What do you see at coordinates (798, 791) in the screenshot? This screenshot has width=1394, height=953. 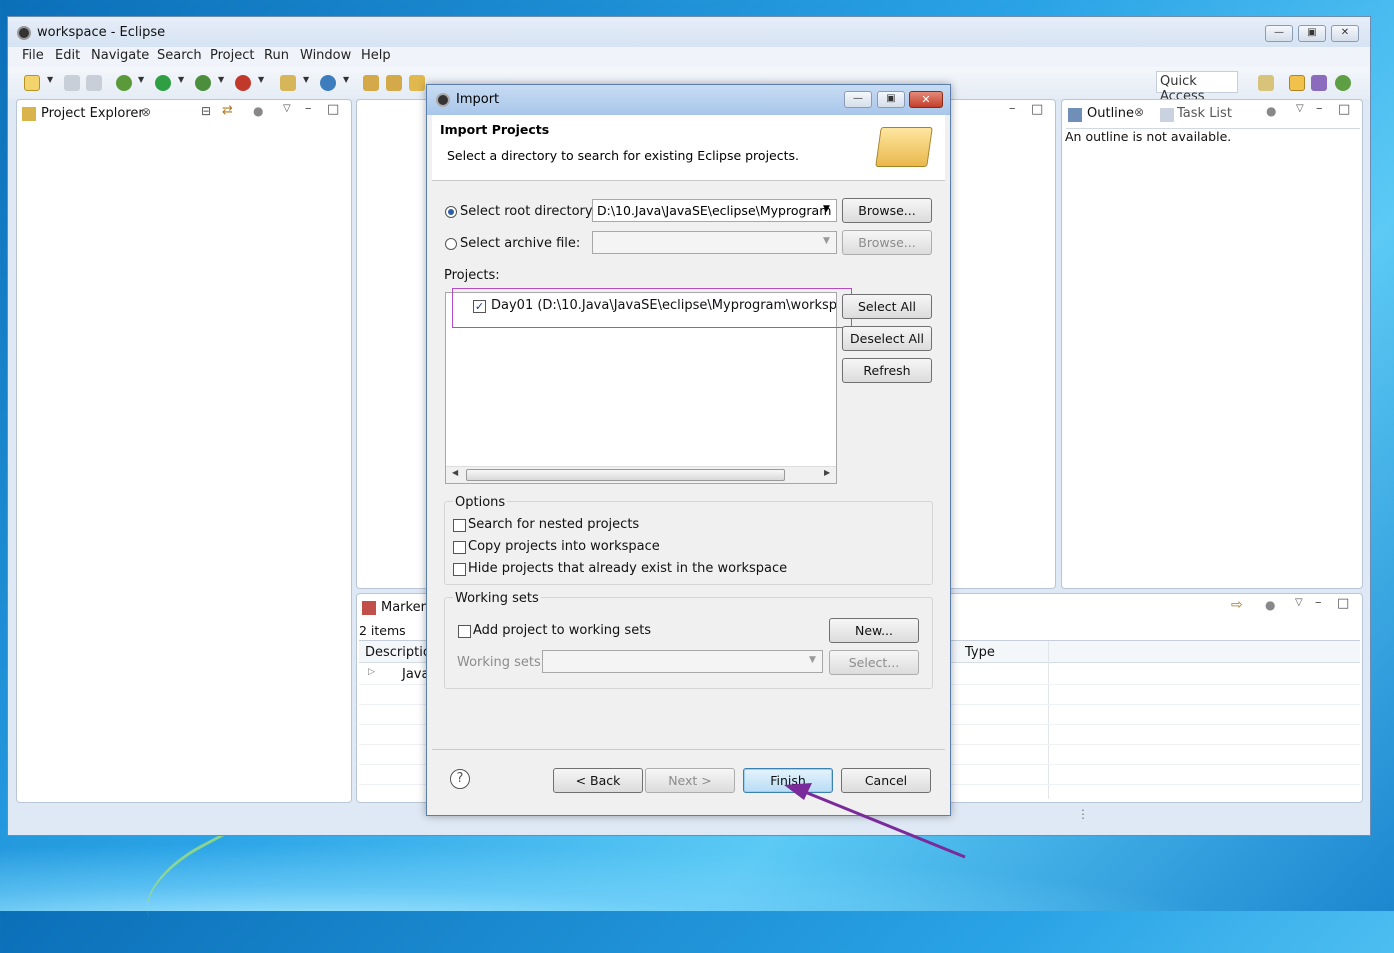 I see `arrow-head` at bounding box center [798, 791].